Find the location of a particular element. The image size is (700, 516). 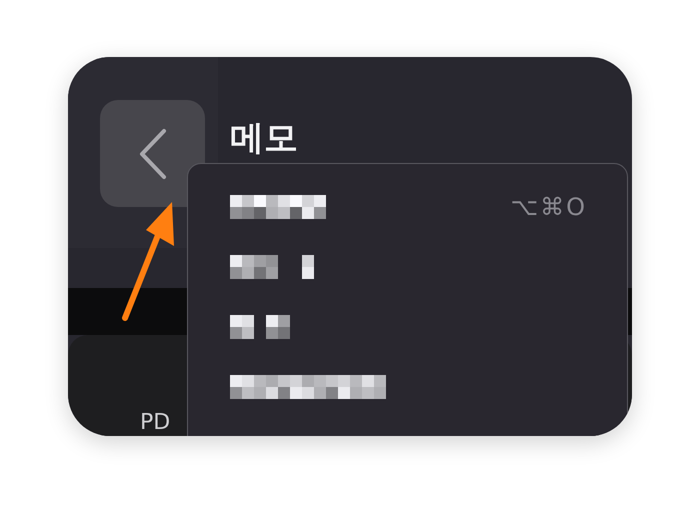

shortcut-label: ⌥⌘O is located at coordinates (548, 207).